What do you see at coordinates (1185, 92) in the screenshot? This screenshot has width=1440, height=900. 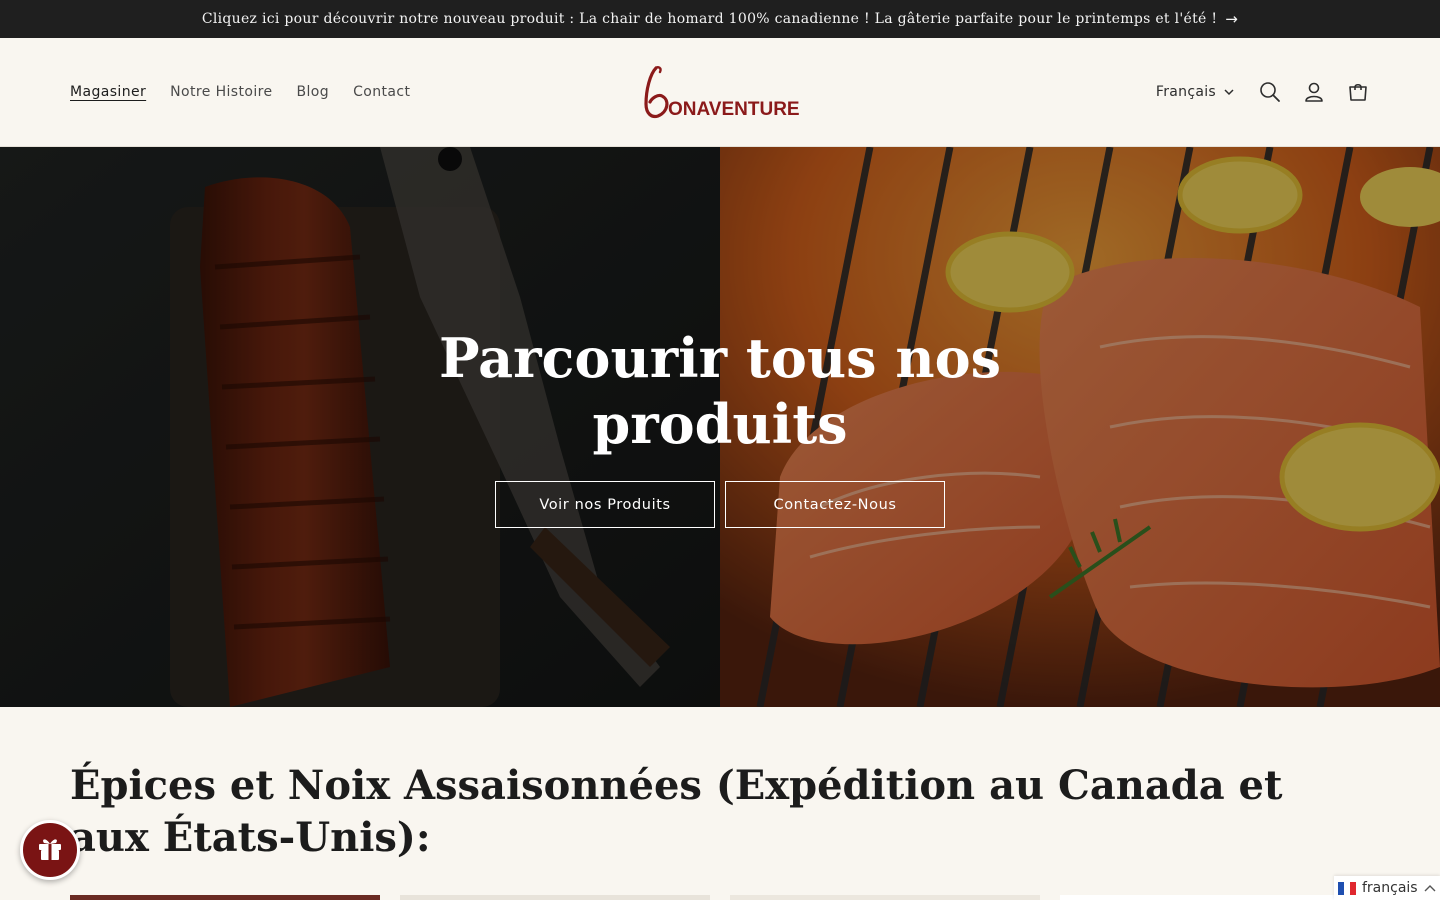 I see `language-label: Français` at bounding box center [1185, 92].